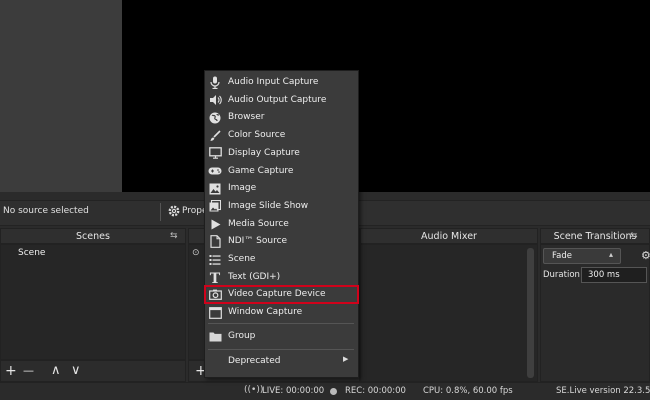 The width and height of the screenshot is (650, 400). Describe the element at coordinates (268, 205) in the screenshot. I see `menu-item-label: Image Slide Show` at that location.